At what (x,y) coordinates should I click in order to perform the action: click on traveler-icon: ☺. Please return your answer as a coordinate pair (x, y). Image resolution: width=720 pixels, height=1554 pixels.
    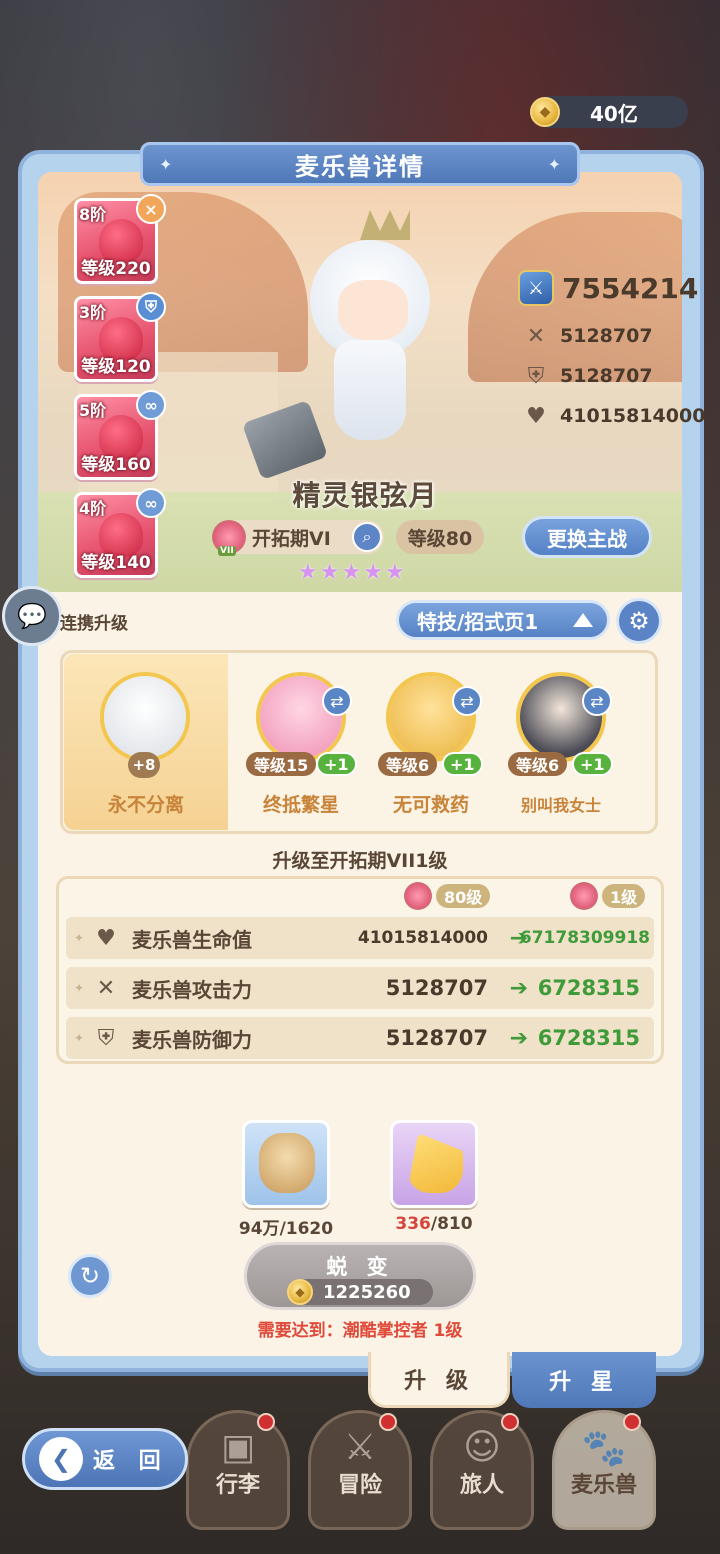
    Looking at the image, I should click on (482, 1447).